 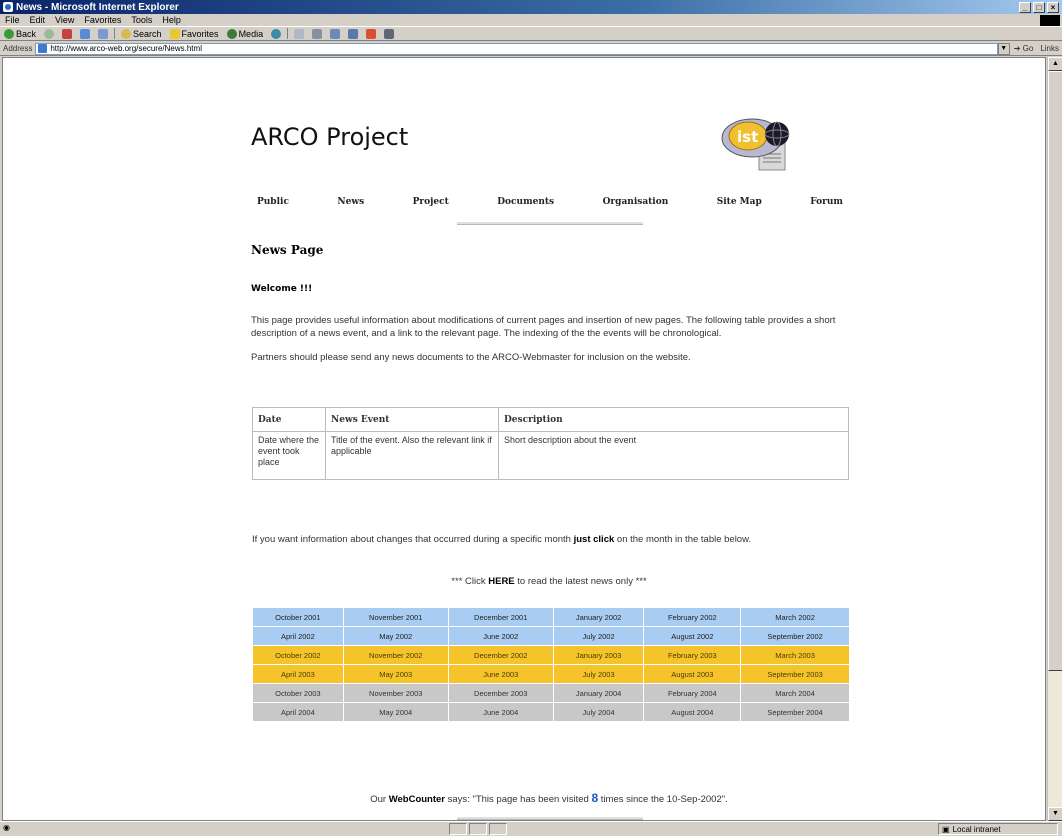 I want to click on search-button: Search, so click(x=141, y=33).